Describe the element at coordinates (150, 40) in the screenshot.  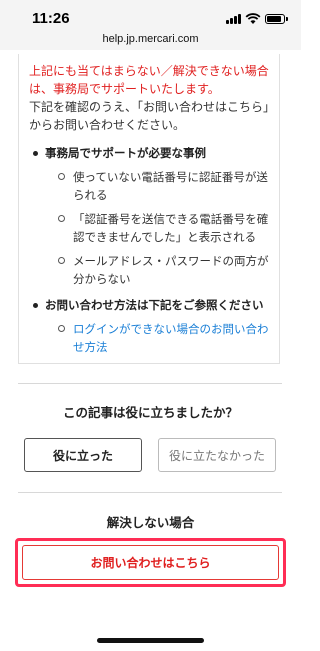
I see `address-bar: help.jp.mercari.com` at that location.